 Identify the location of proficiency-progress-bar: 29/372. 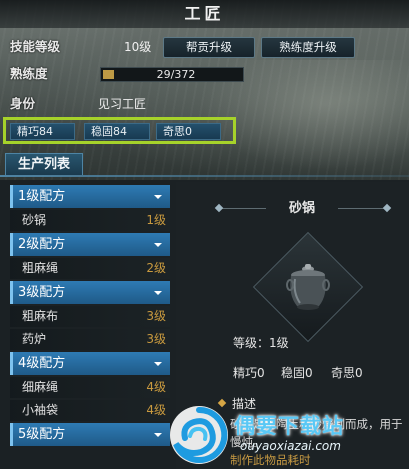
(172, 74).